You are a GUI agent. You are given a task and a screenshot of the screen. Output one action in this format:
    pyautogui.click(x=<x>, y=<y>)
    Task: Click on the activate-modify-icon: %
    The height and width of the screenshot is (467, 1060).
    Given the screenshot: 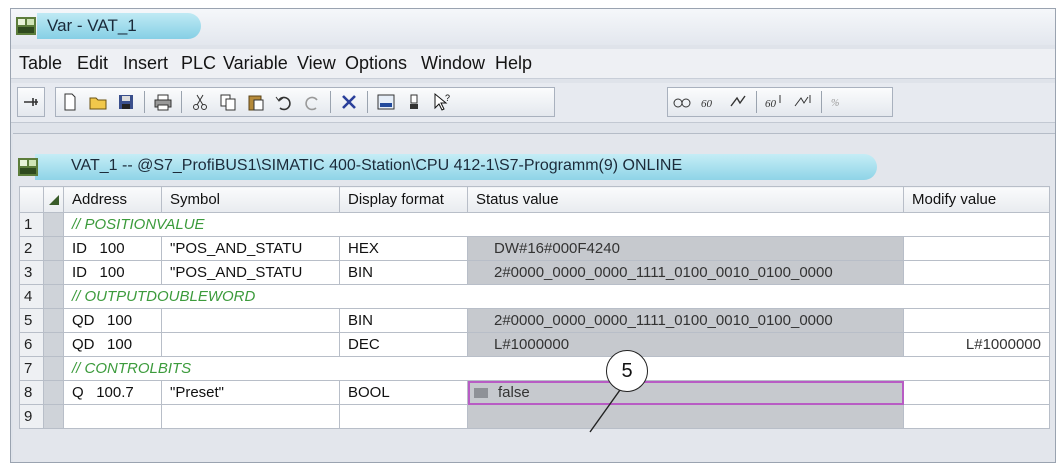 What is the action you would take?
    pyautogui.click(x=840, y=102)
    